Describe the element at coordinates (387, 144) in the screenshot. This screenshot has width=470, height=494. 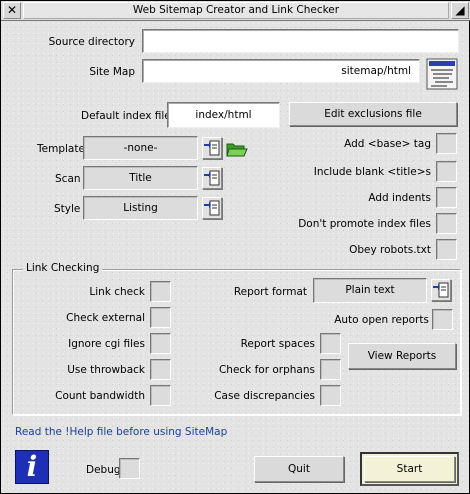
I see `add-base-tag-label: Add <base> tag` at that location.